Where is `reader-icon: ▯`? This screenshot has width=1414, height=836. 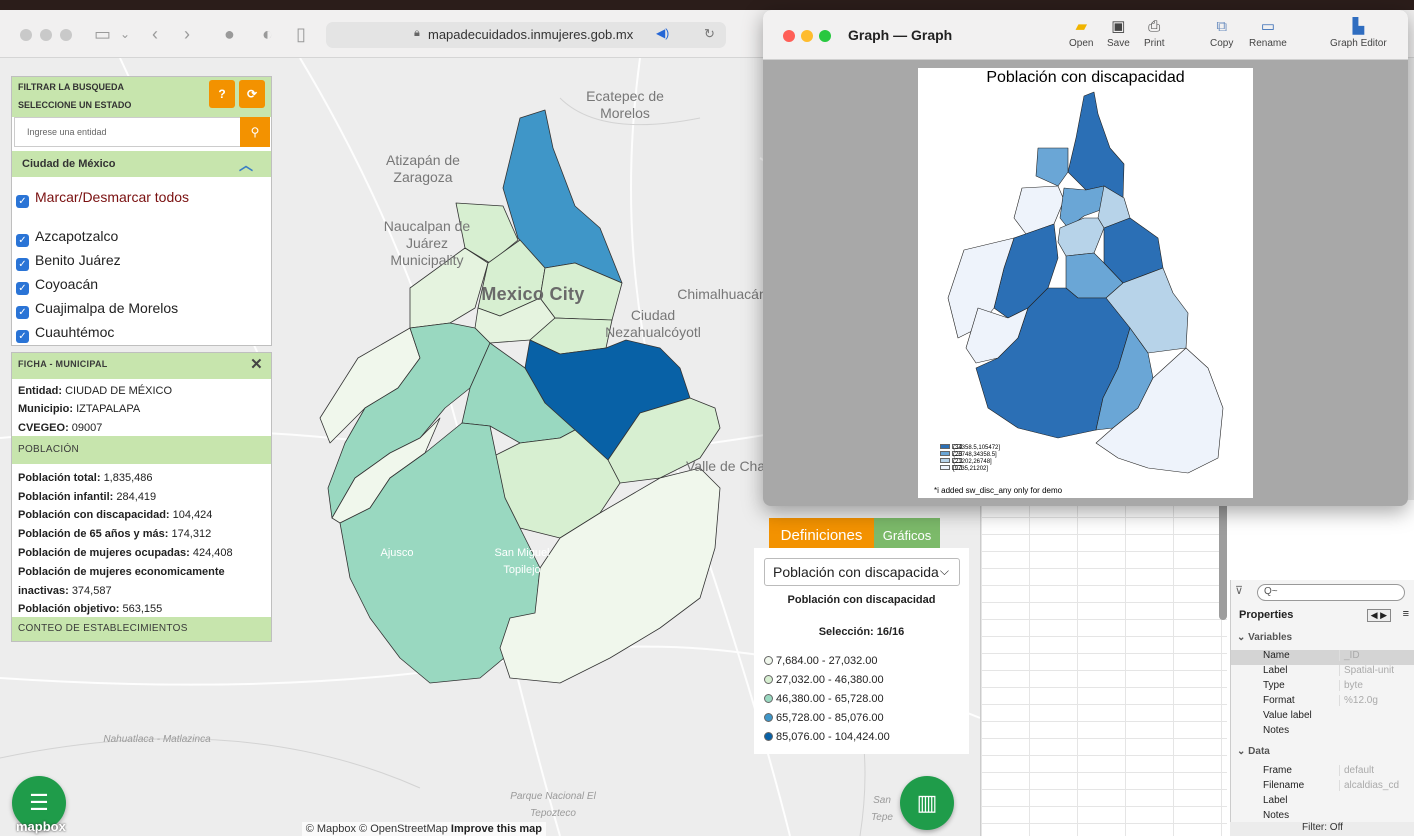
reader-icon: ▯ is located at coordinates (301, 34).